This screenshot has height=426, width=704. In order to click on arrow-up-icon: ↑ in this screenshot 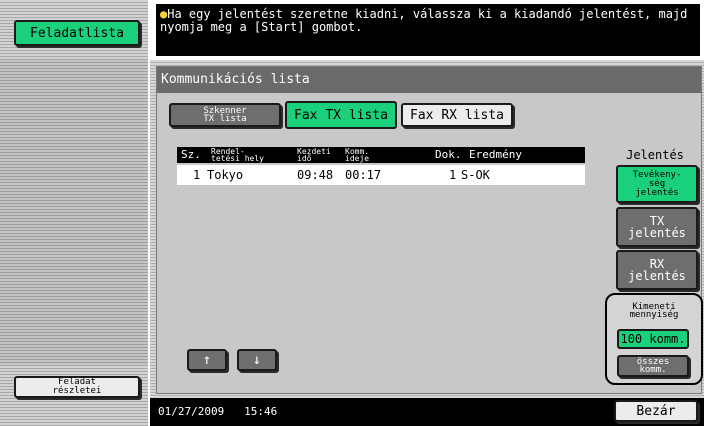, I will do `click(207, 360)`.